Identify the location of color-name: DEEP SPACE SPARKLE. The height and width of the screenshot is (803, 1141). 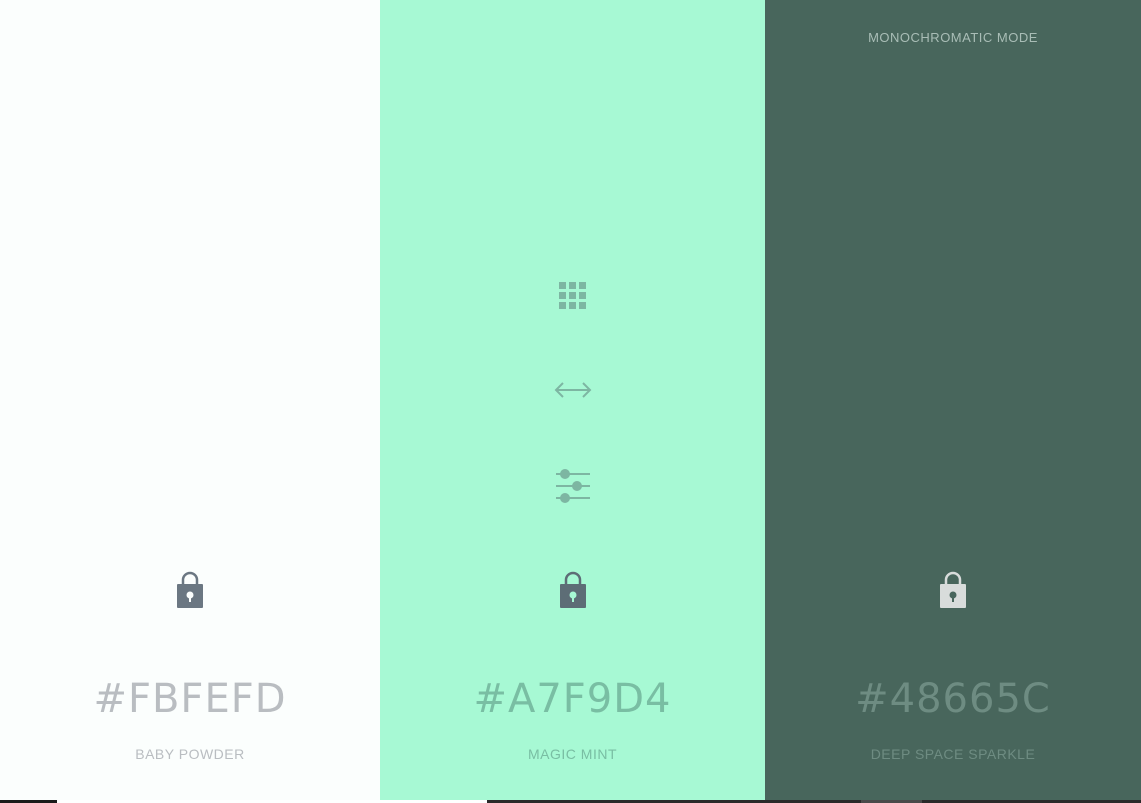
(953, 754).